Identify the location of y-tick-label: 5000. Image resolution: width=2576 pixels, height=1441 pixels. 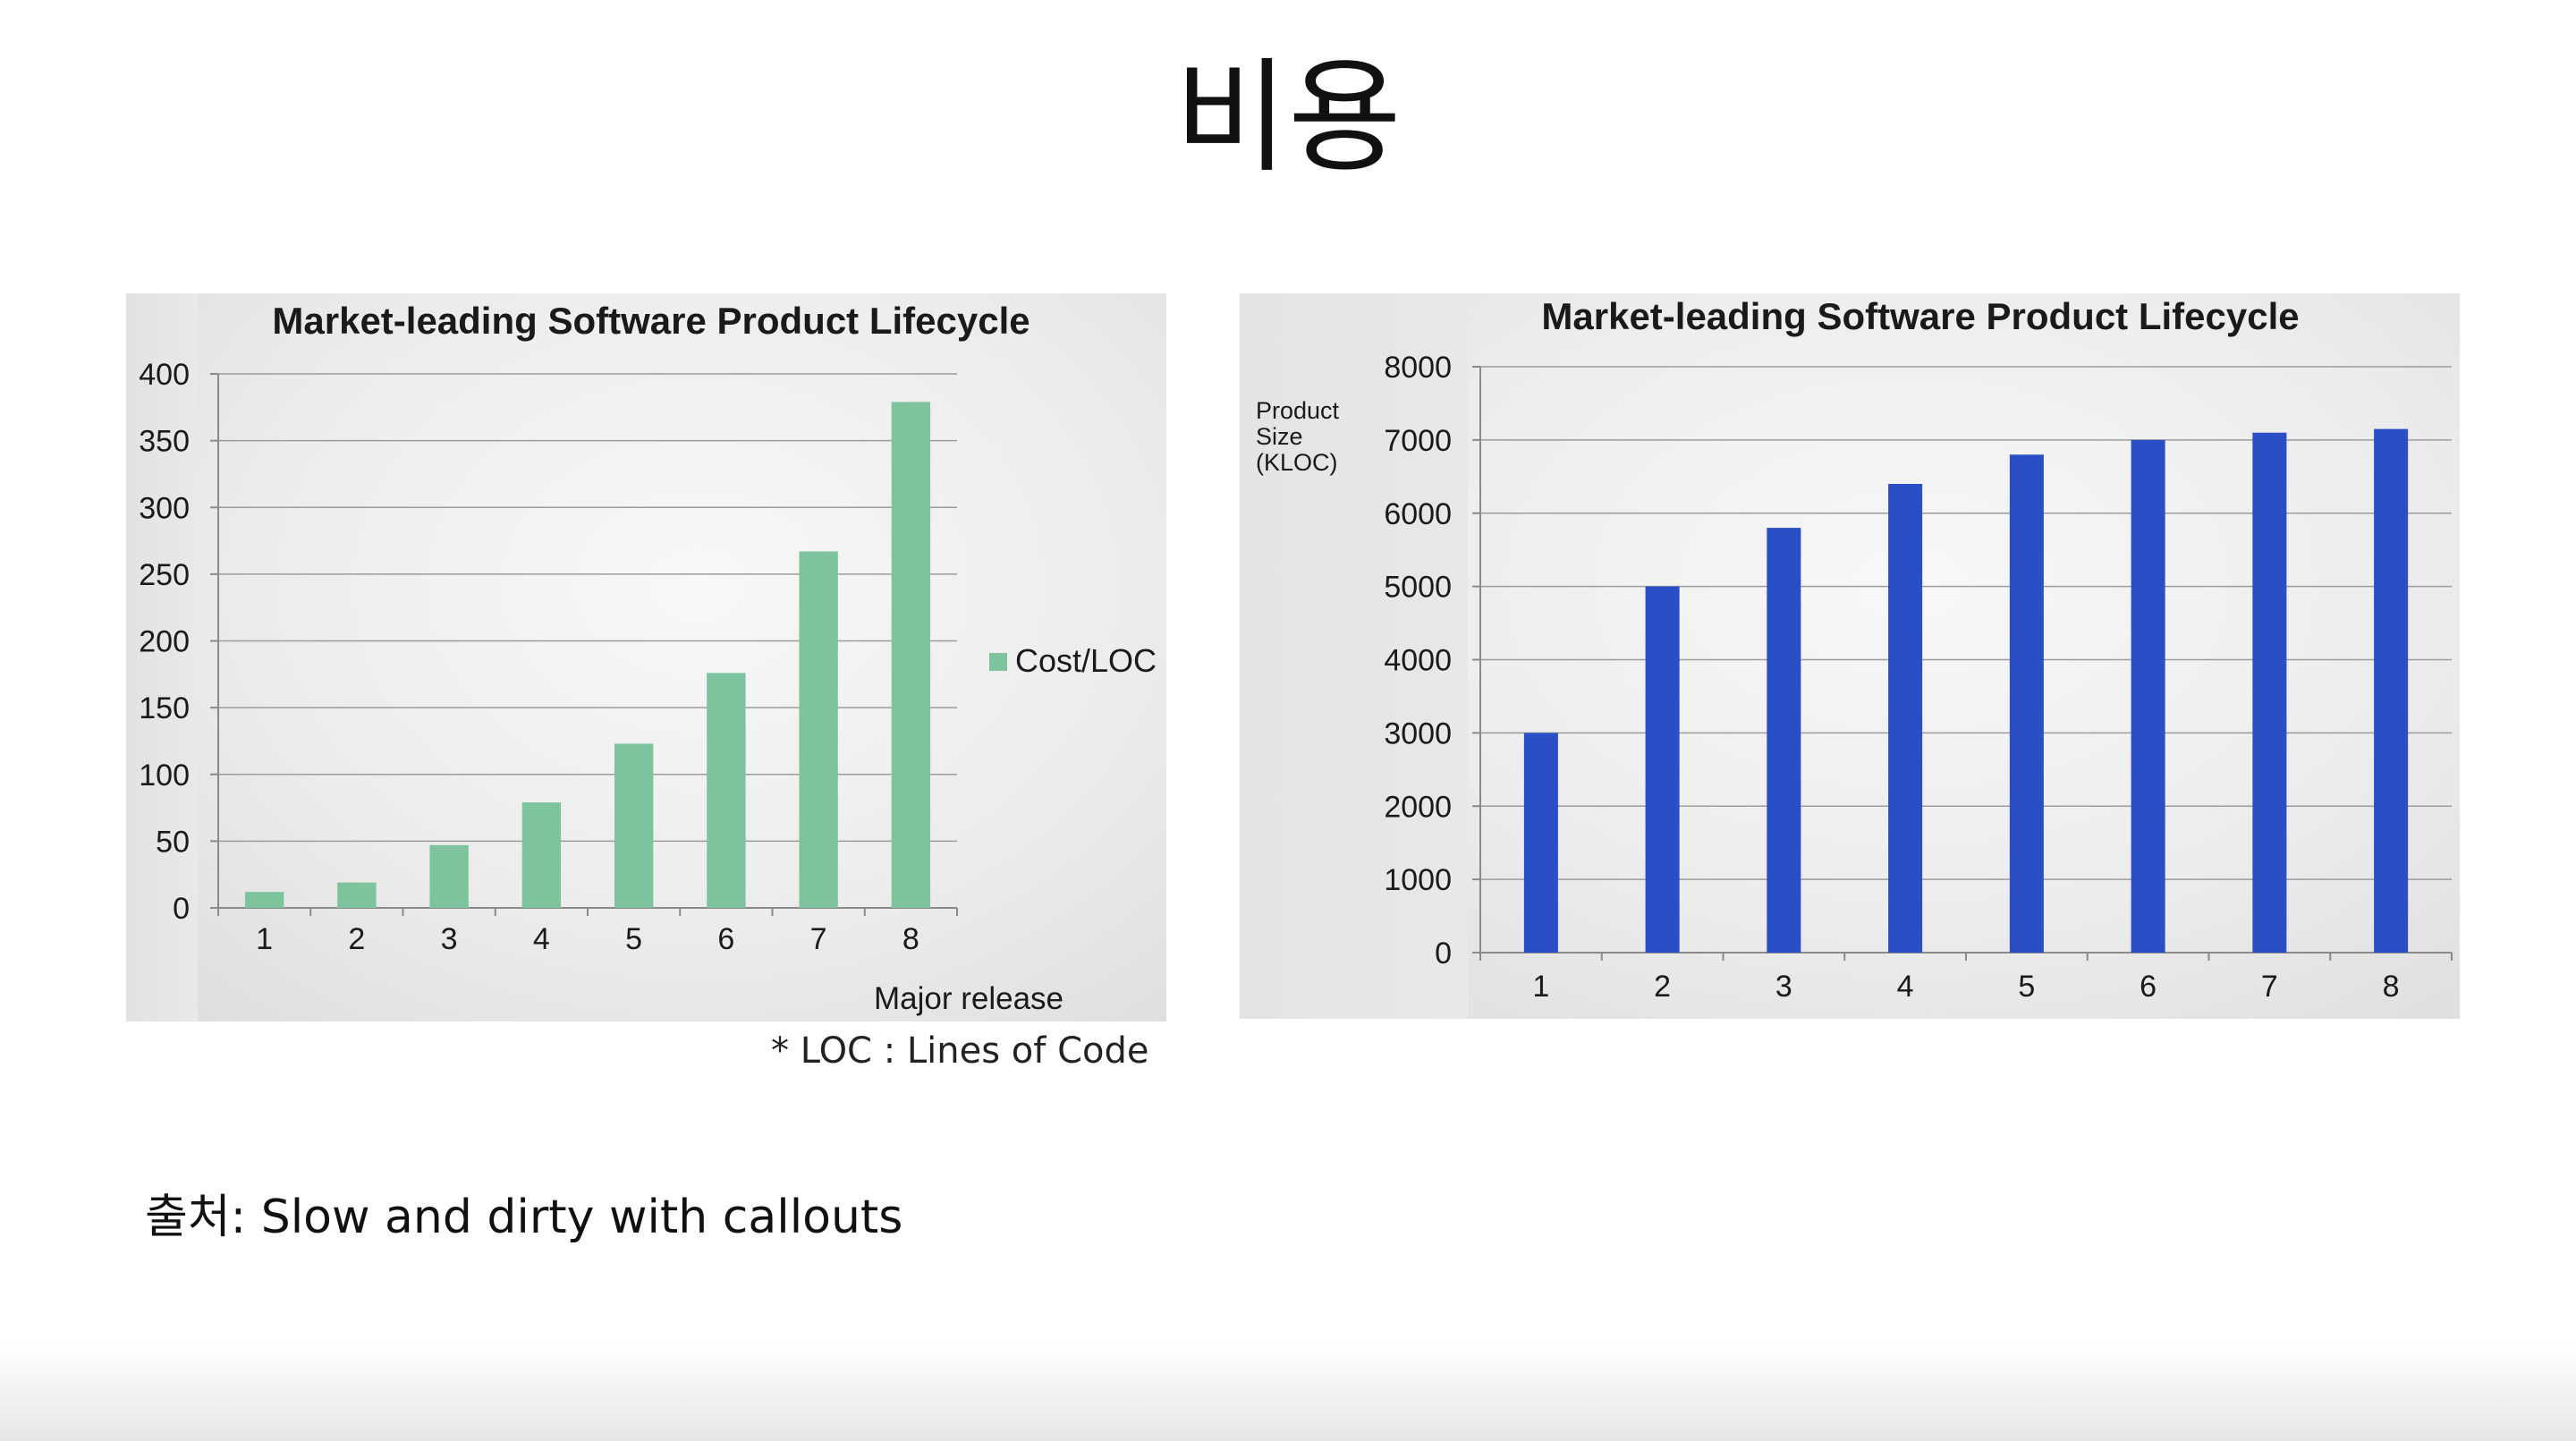
(1418, 588).